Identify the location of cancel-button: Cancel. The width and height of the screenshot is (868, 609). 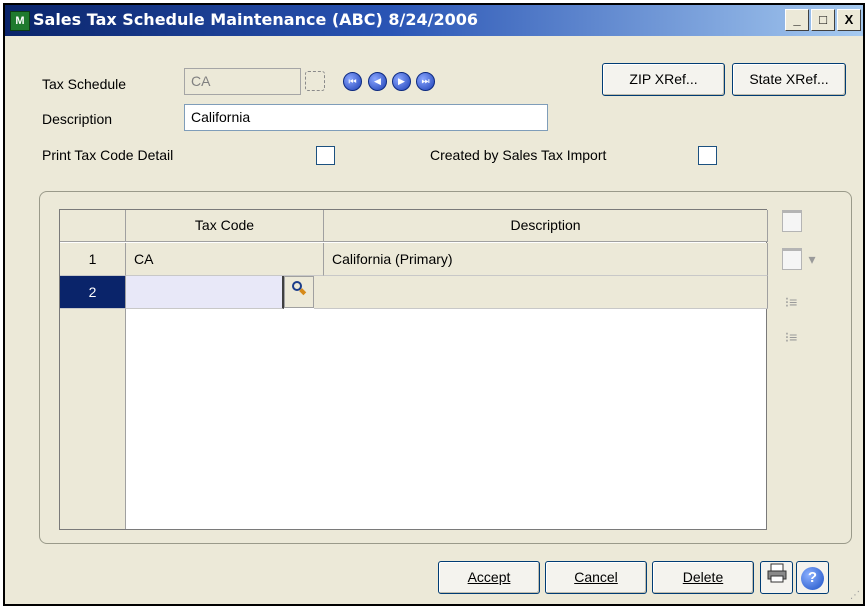
(596, 577).